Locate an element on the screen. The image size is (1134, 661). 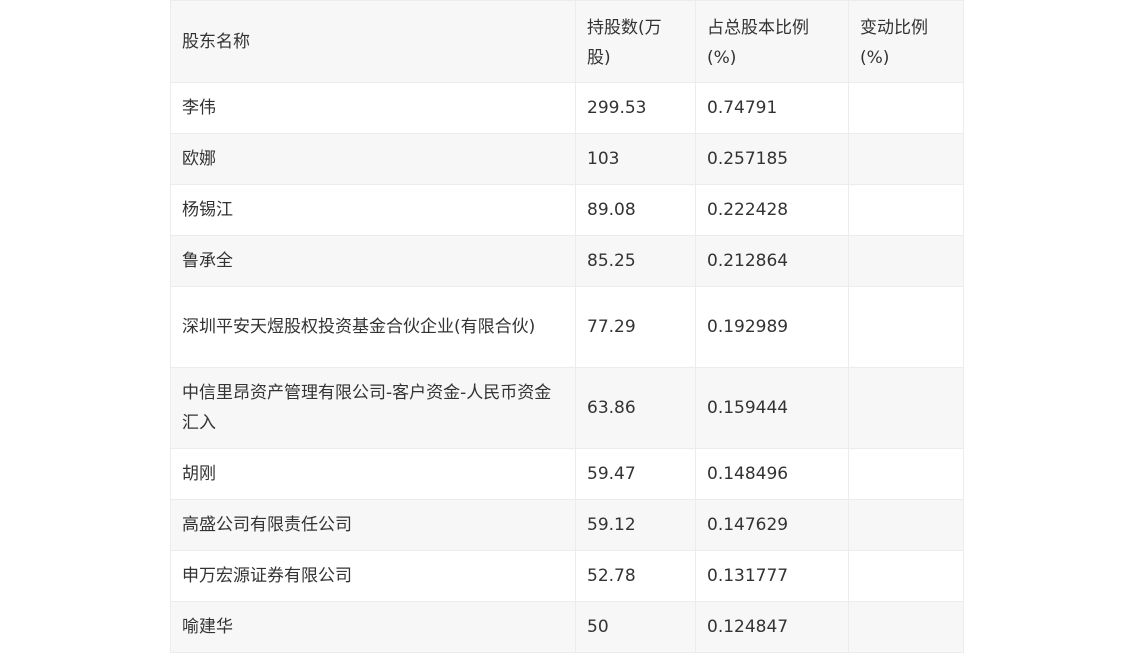
table-row: 申万宏源证券有限公司 52.78 0.131777 is located at coordinates (567, 576).